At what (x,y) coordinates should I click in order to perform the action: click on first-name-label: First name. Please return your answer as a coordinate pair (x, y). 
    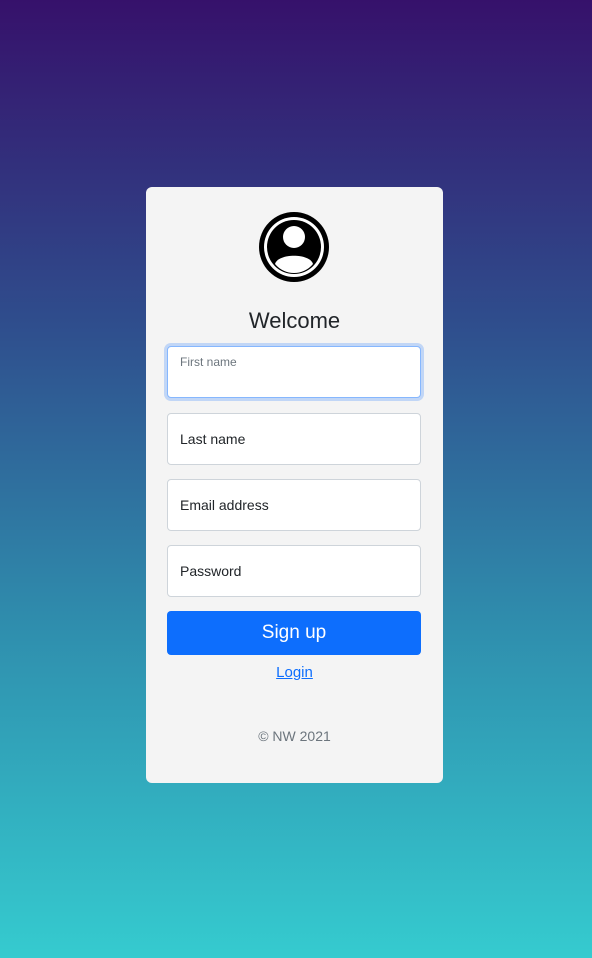
    Looking at the image, I should click on (208, 362).